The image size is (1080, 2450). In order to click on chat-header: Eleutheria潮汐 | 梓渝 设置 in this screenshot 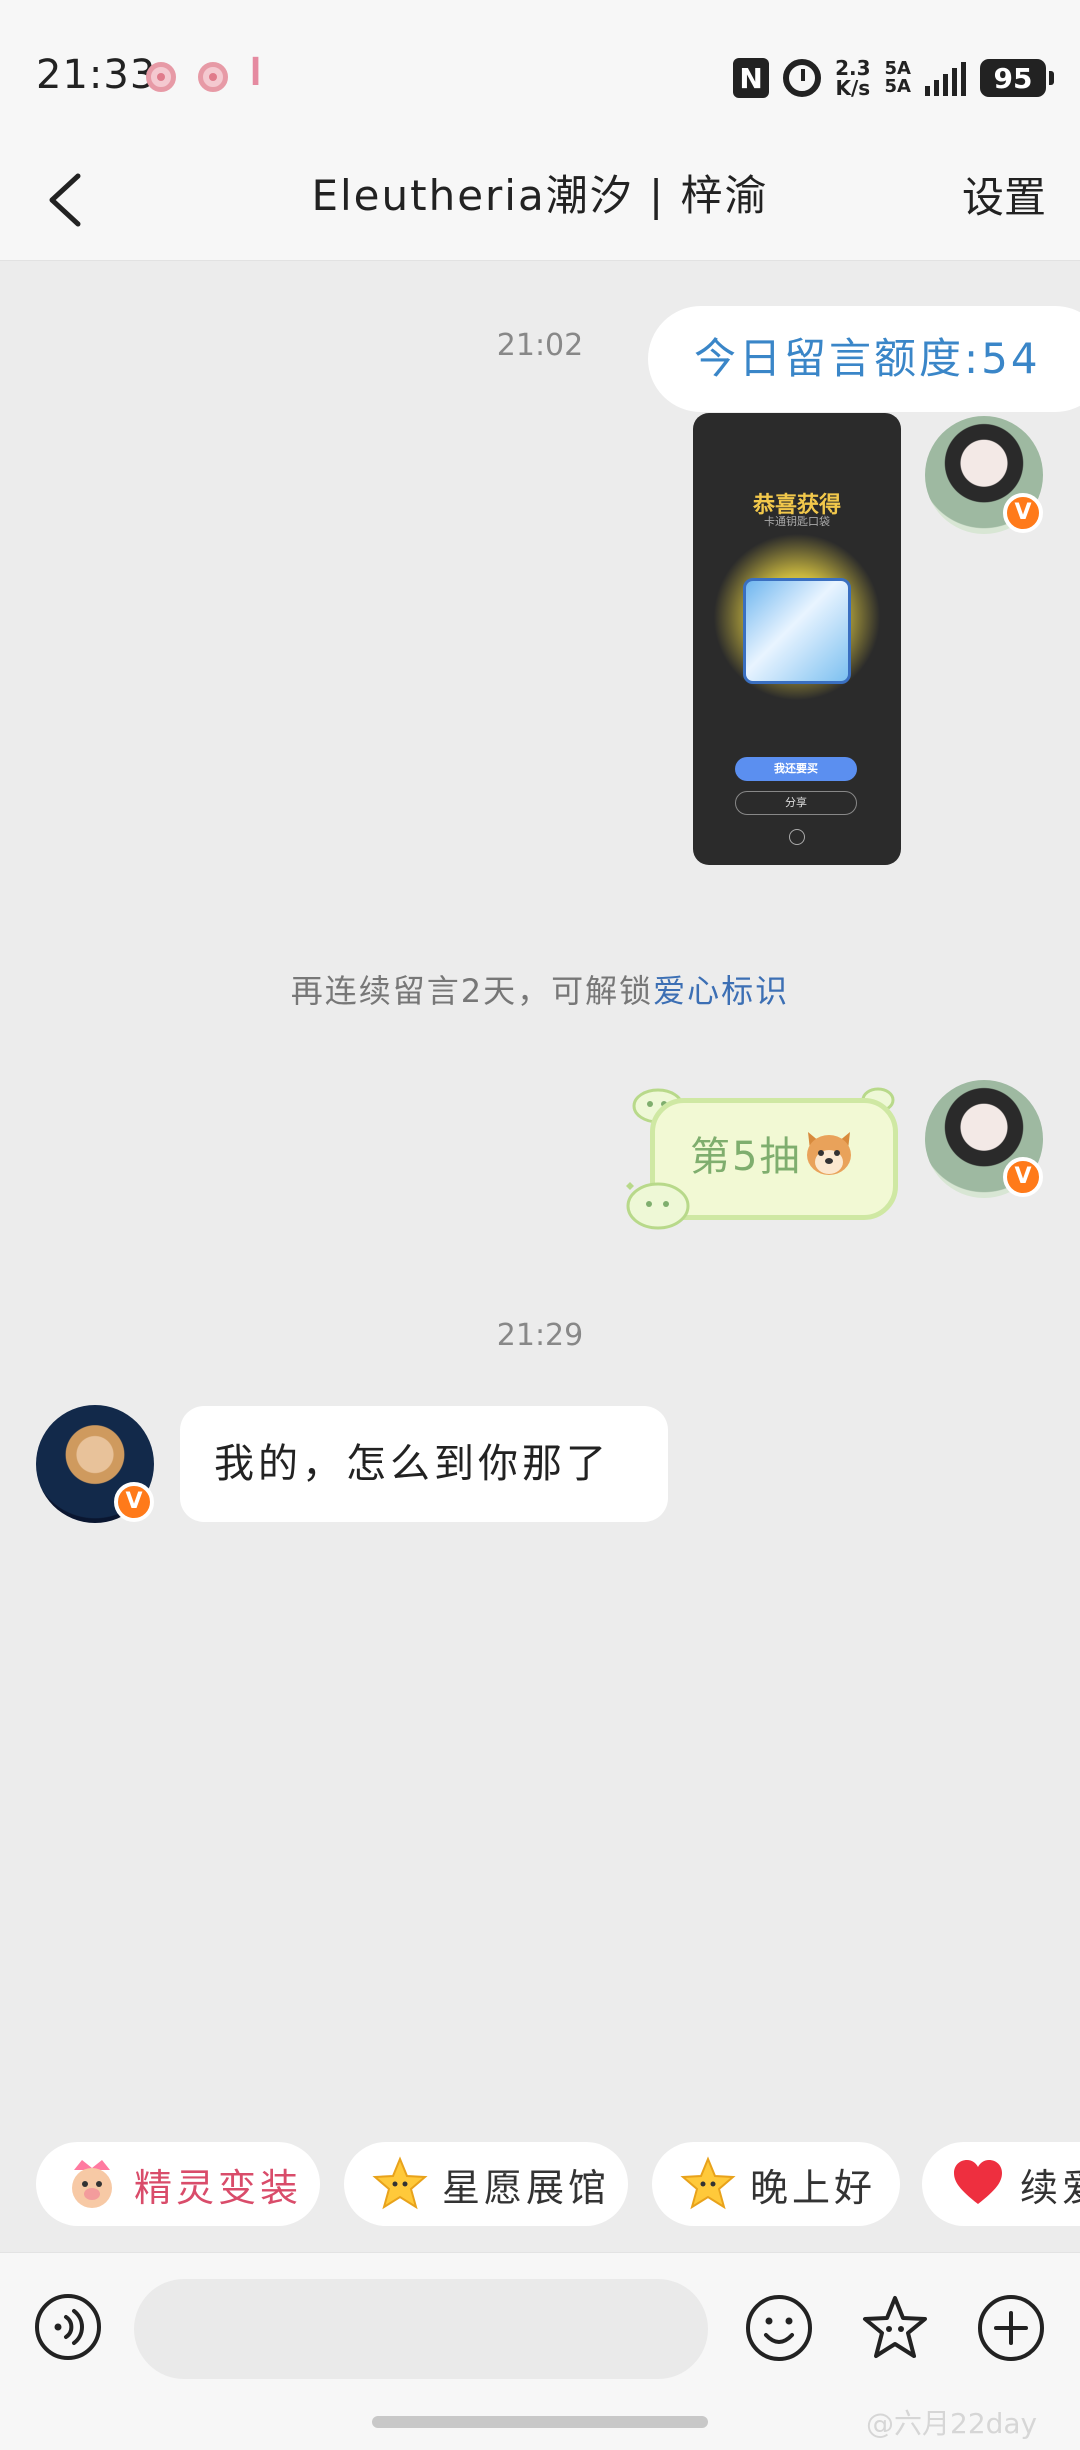, I will do `click(540, 200)`.